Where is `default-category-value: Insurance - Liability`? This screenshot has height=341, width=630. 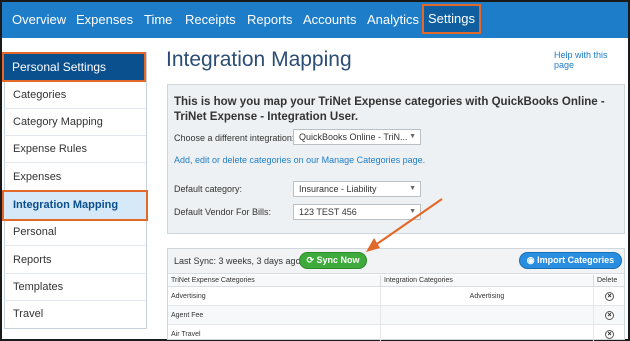
default-category-value: Insurance - Liability is located at coordinates (338, 189).